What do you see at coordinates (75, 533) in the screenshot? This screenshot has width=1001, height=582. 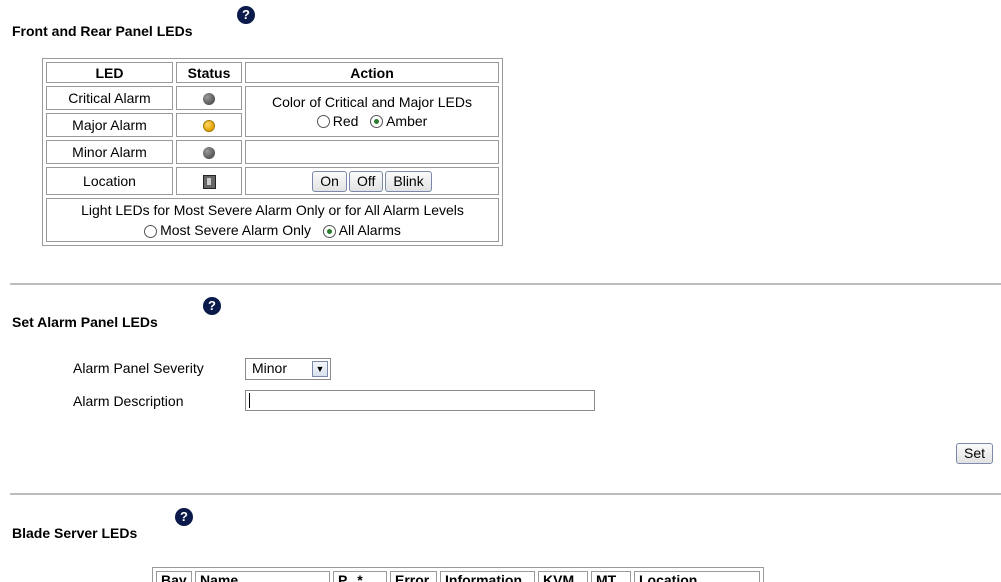 I see `blade-title: Blade Server LEDs` at bounding box center [75, 533].